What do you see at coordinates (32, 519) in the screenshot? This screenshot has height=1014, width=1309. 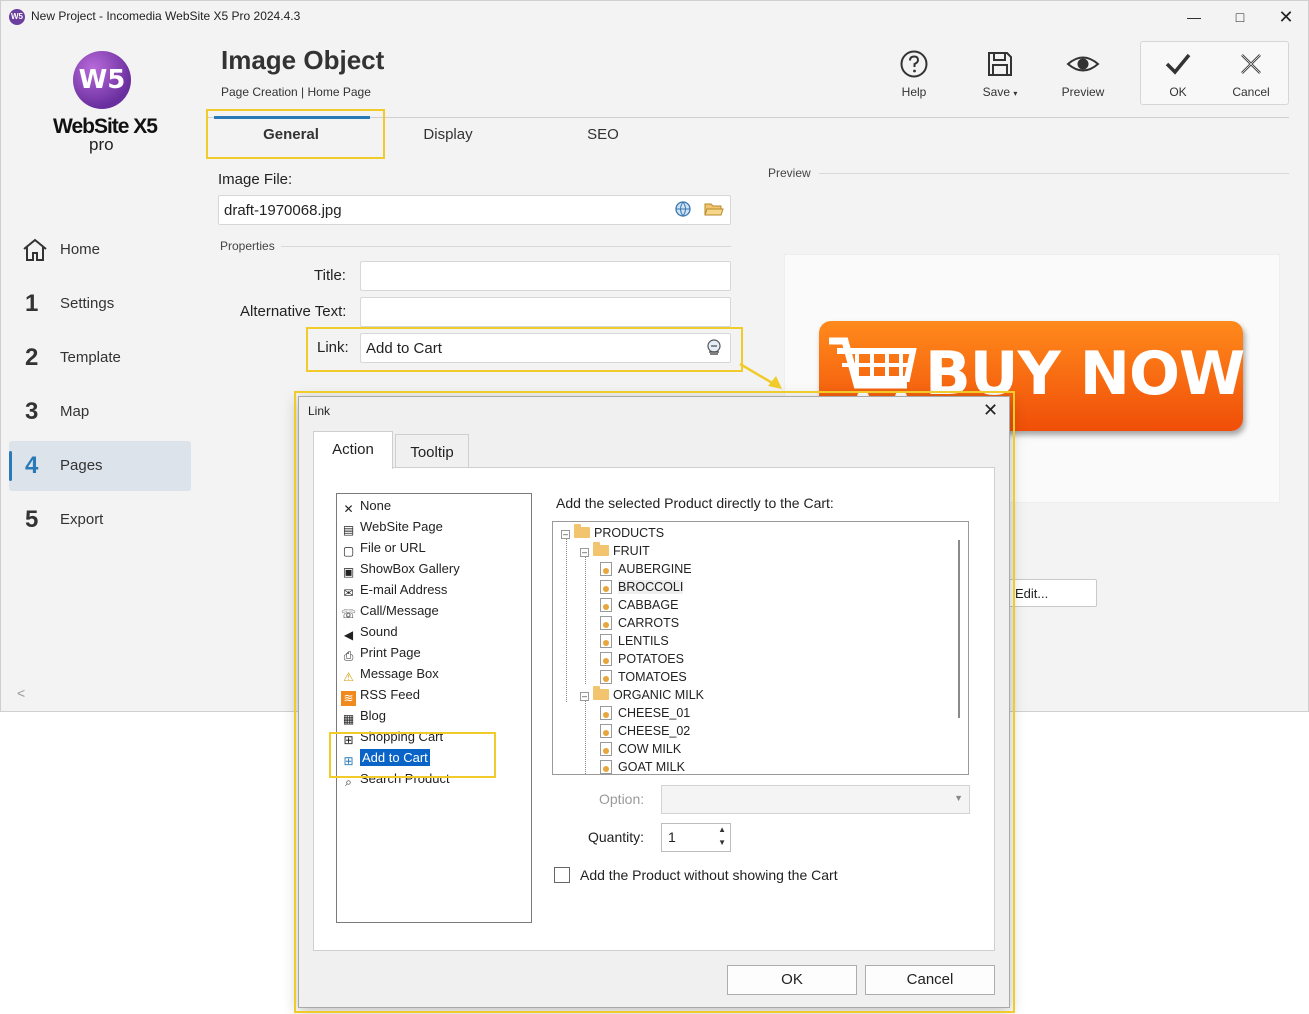 I see `step-number: 5` at bounding box center [32, 519].